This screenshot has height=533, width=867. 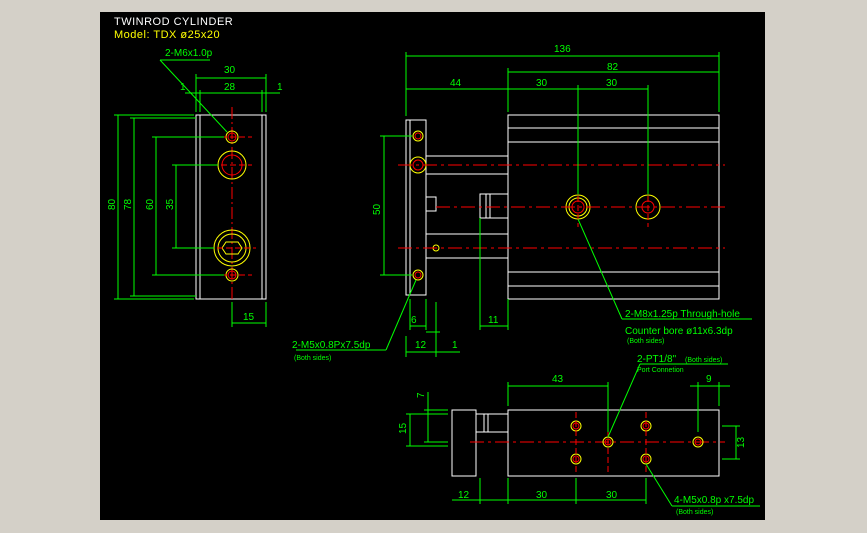 I want to click on dim-9: 9, so click(x=709, y=379).